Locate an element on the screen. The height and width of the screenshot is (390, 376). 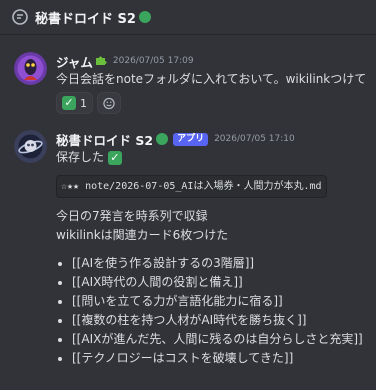
timestamp: 2026/07/05 17:10 is located at coordinates (254, 139).